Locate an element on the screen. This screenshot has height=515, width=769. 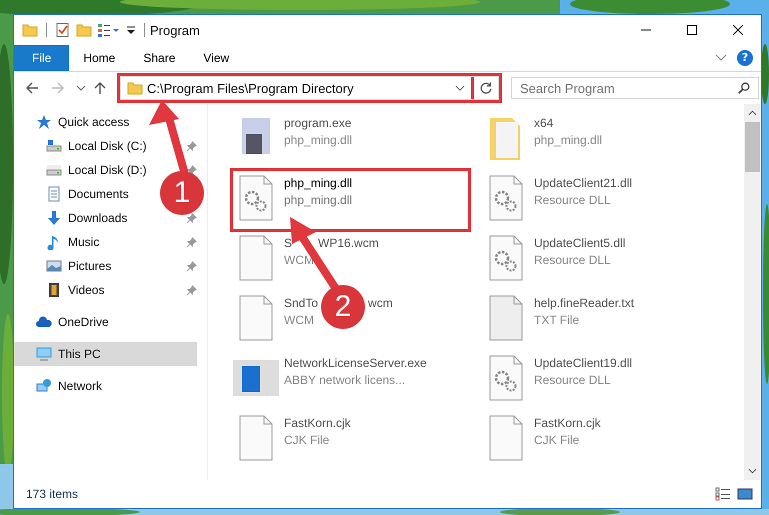
nav-item: Documents is located at coordinates (71, 194).